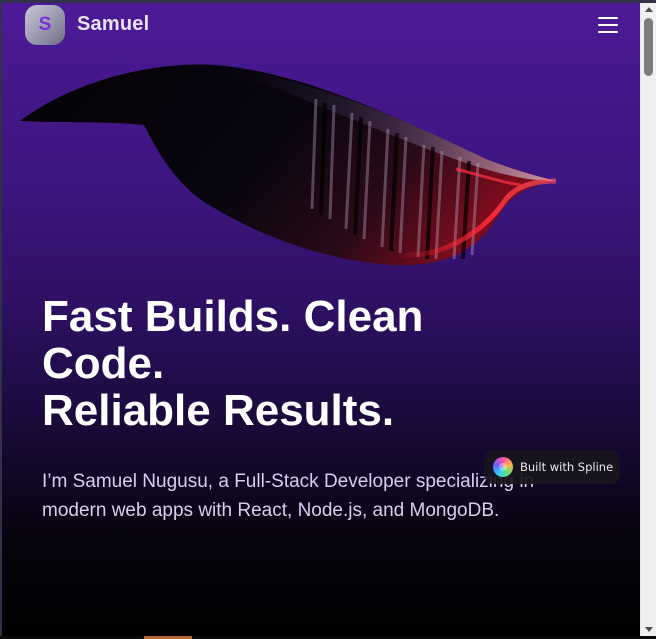  What do you see at coordinates (567, 467) in the screenshot?
I see `spline-badge-label: Built with Spline` at bounding box center [567, 467].